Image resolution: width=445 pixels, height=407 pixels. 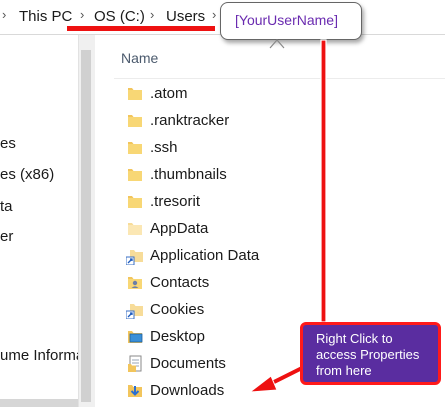 I want to click on callout-line: access Properties, so click(x=368, y=354).